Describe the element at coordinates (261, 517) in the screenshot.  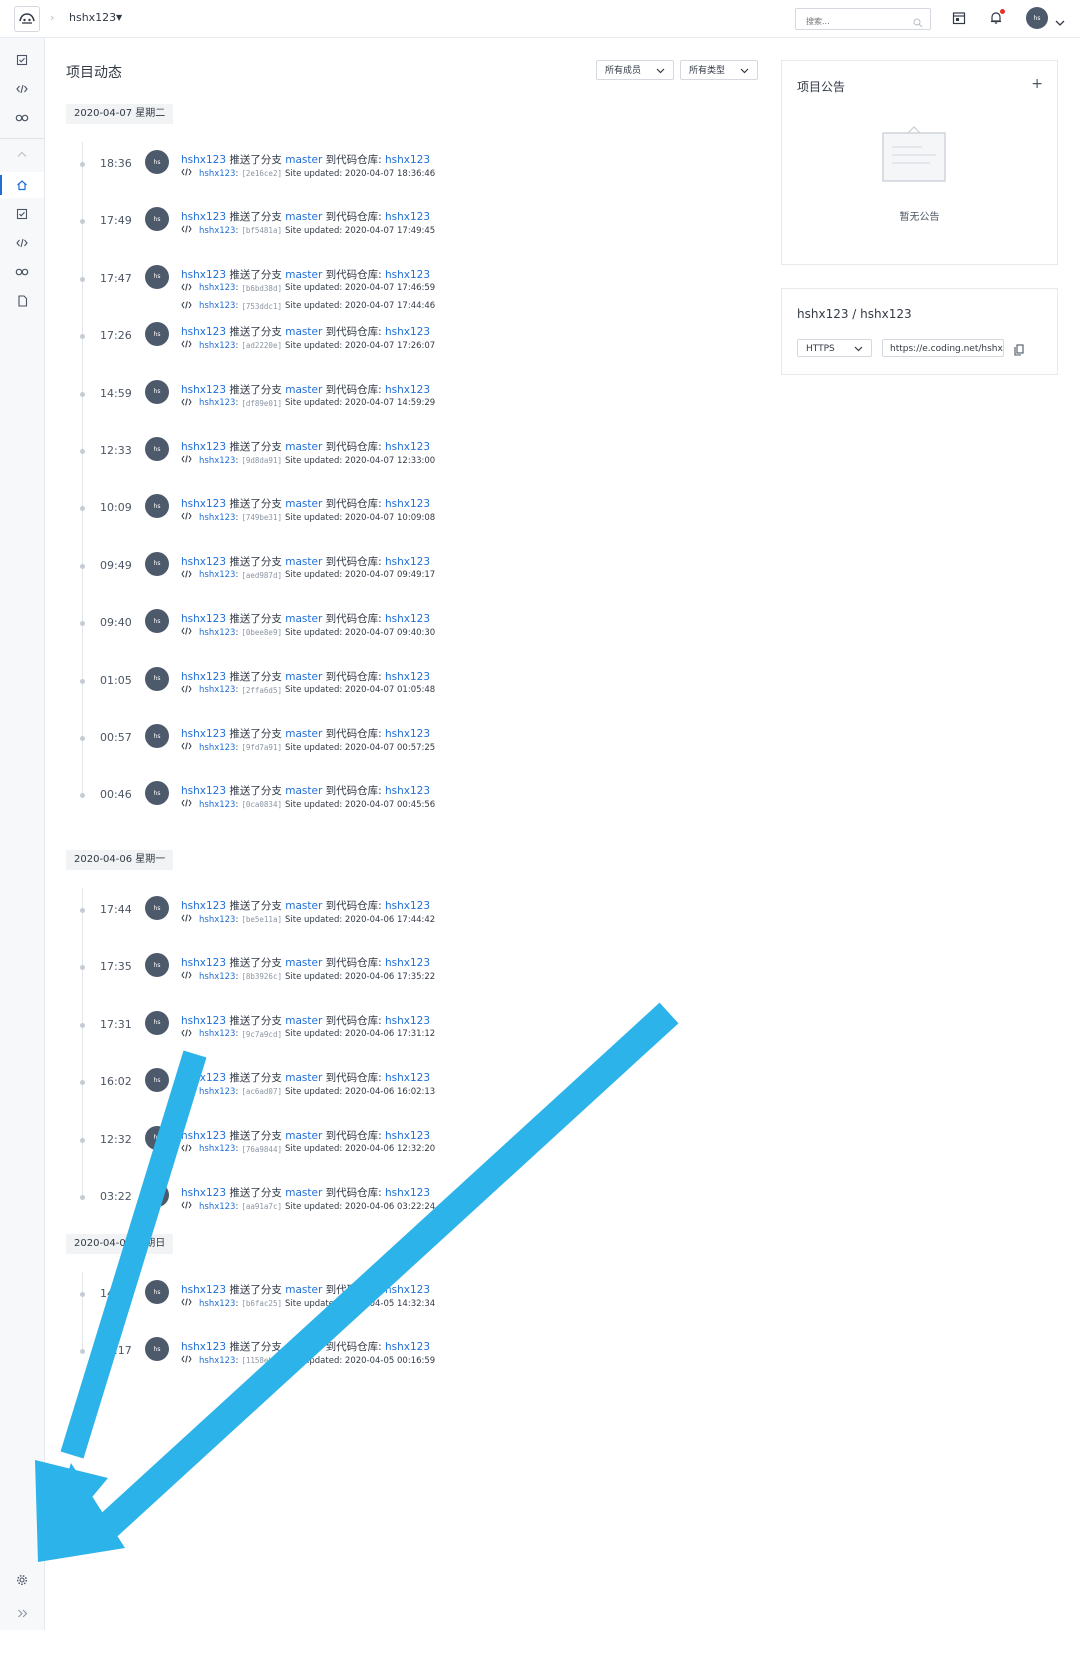
I see `commit-hash-link: [749be31]` at that location.